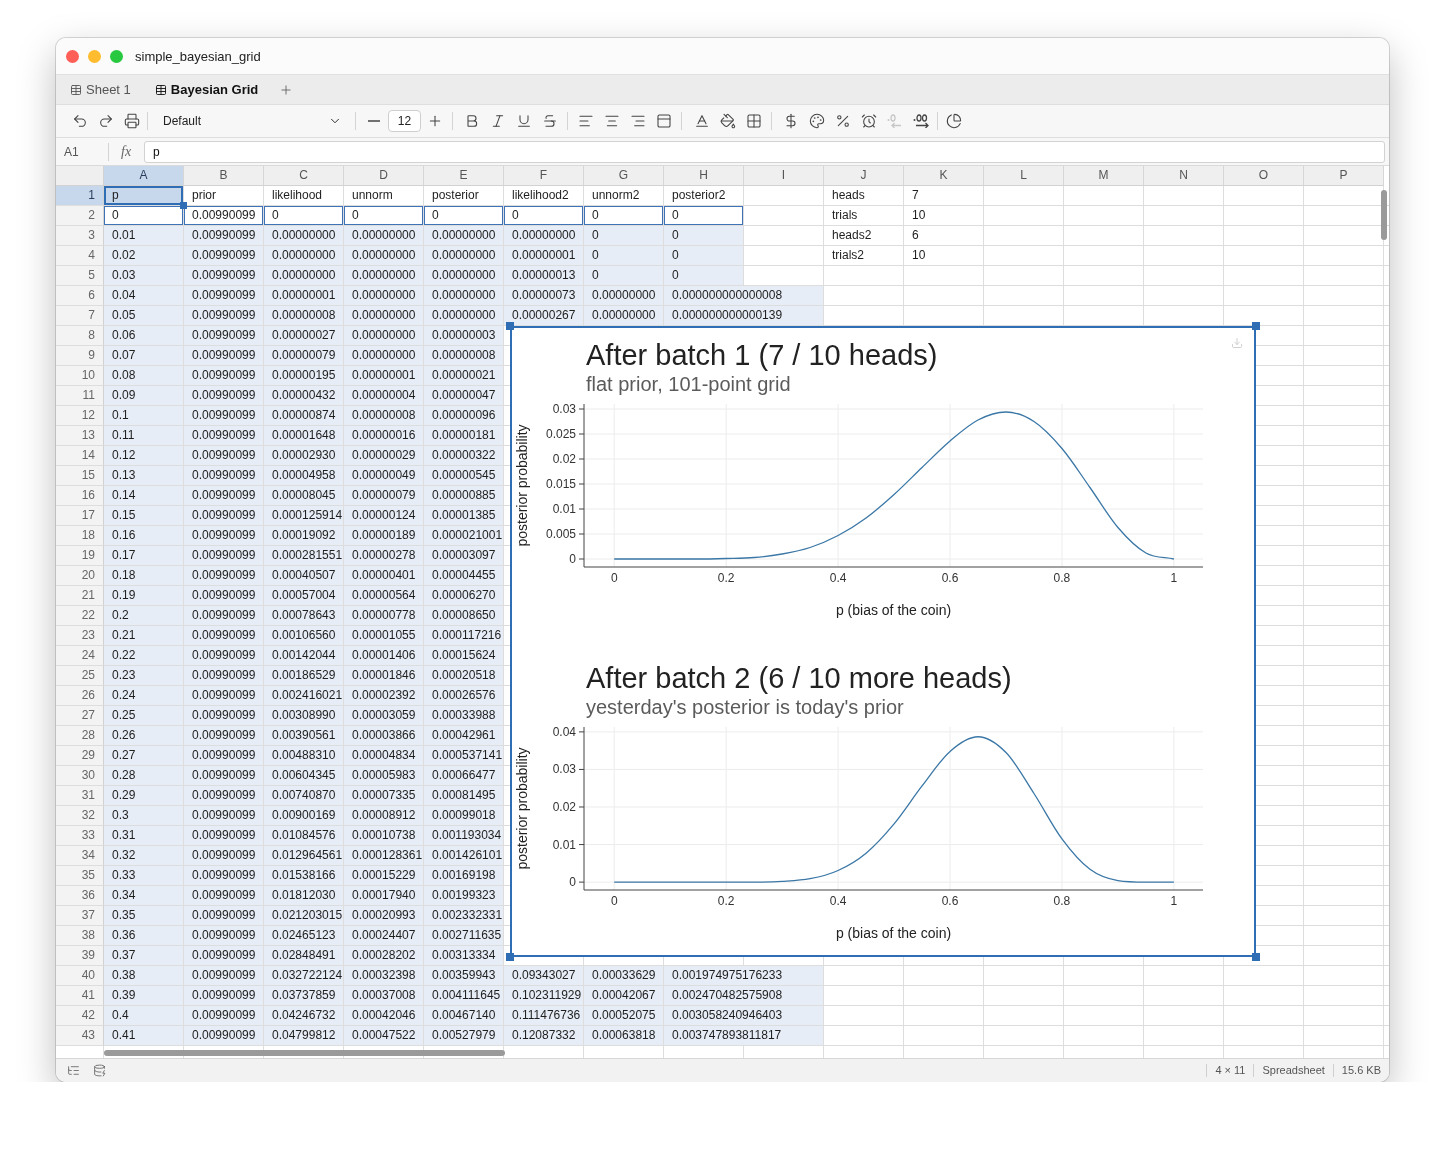 This screenshot has height=1156, width=1445. What do you see at coordinates (80, 1016) in the screenshot?
I see `row-header: 42` at bounding box center [80, 1016].